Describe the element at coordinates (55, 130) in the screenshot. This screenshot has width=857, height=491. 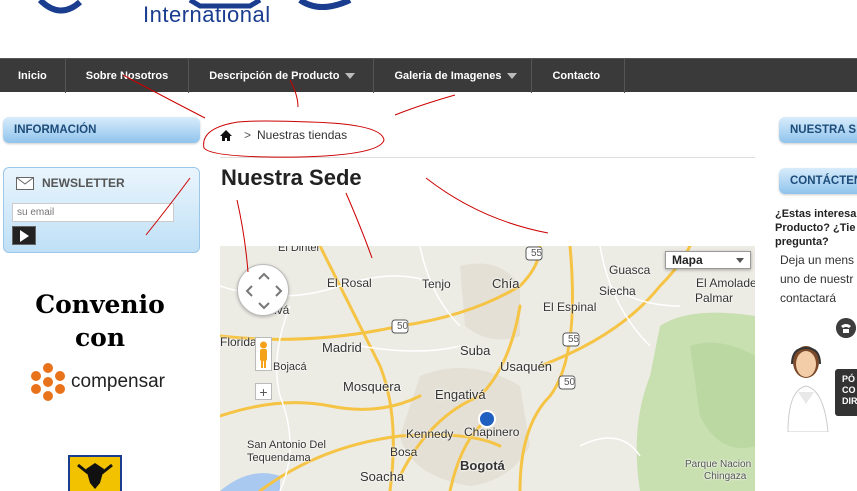
I see `heading-label: INFORMACIÓN` at that location.